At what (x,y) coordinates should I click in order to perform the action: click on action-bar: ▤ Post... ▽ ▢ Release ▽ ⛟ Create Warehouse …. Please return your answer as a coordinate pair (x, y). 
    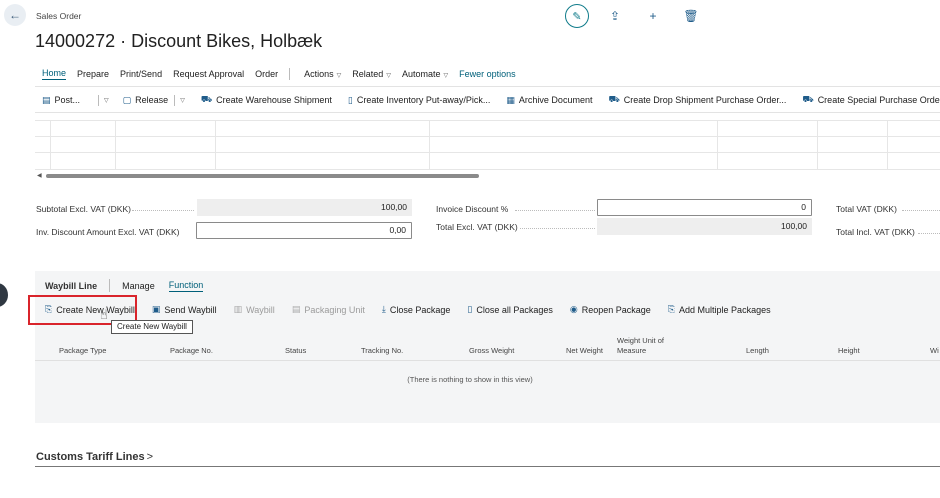
    Looking at the image, I should click on (491, 100).